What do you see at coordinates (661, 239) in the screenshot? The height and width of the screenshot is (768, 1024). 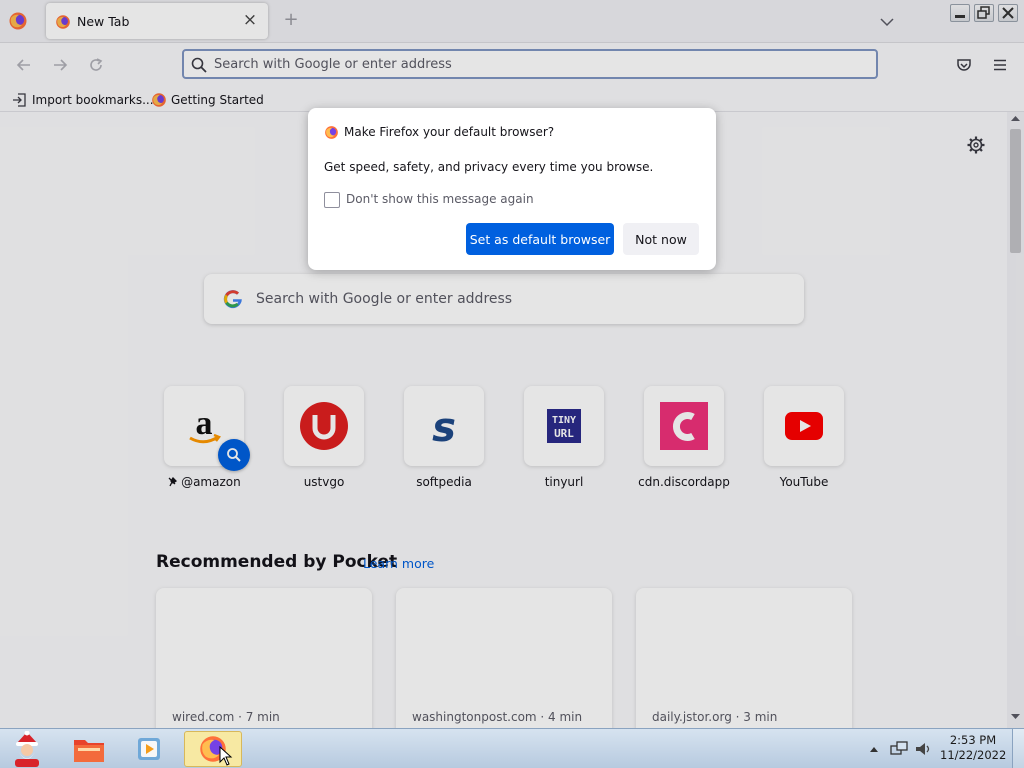 I see `not-now-button: Not now` at bounding box center [661, 239].